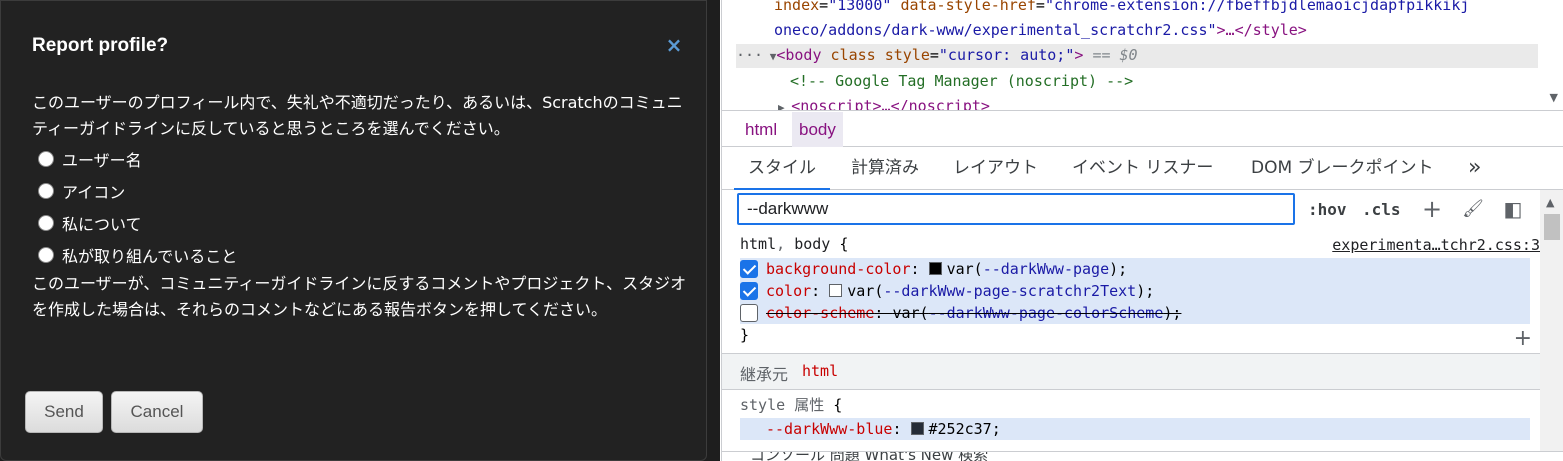  Describe the element at coordinates (884, 102) in the screenshot. I see `dom-line-noscript: ▶ <noscript>…</noscript>` at that location.